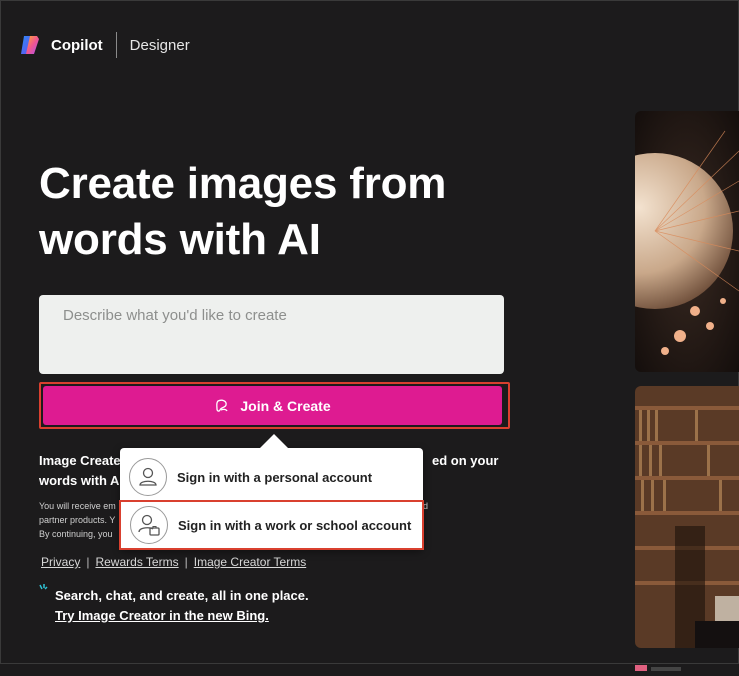 This screenshot has width=739, height=676. Describe the element at coordinates (243, 183) in the screenshot. I see `title-line-1: Create images from` at that location.